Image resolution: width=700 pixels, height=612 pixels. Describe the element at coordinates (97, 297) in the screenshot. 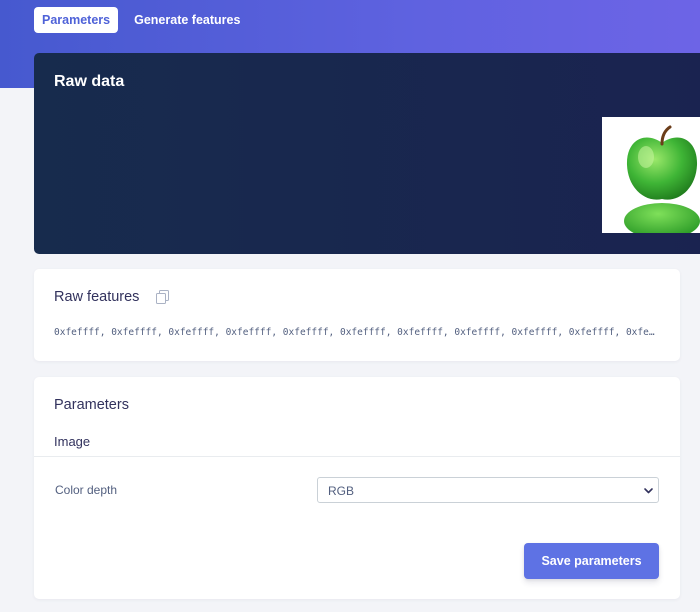

I see `raw-features-title: Raw features` at that location.